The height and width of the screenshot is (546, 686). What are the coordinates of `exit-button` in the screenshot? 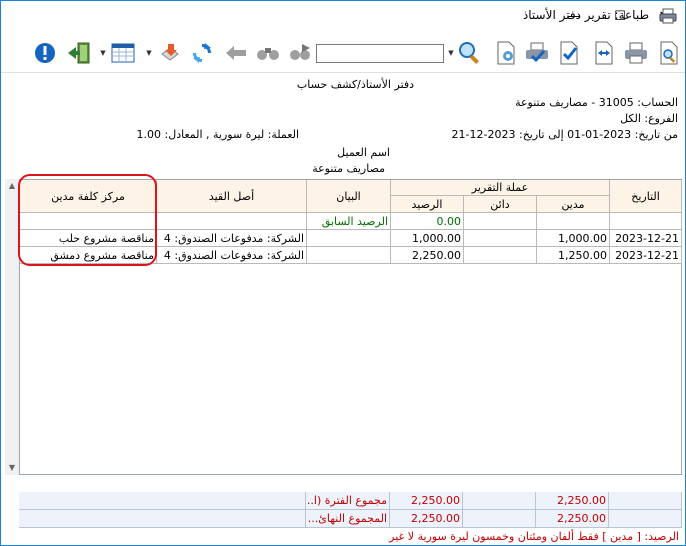 It's located at (79, 53).